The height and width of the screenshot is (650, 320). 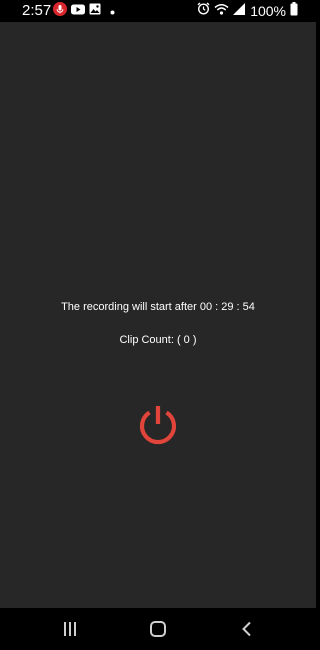 What do you see at coordinates (37, 10) in the screenshot?
I see `status-time: 2:57` at bounding box center [37, 10].